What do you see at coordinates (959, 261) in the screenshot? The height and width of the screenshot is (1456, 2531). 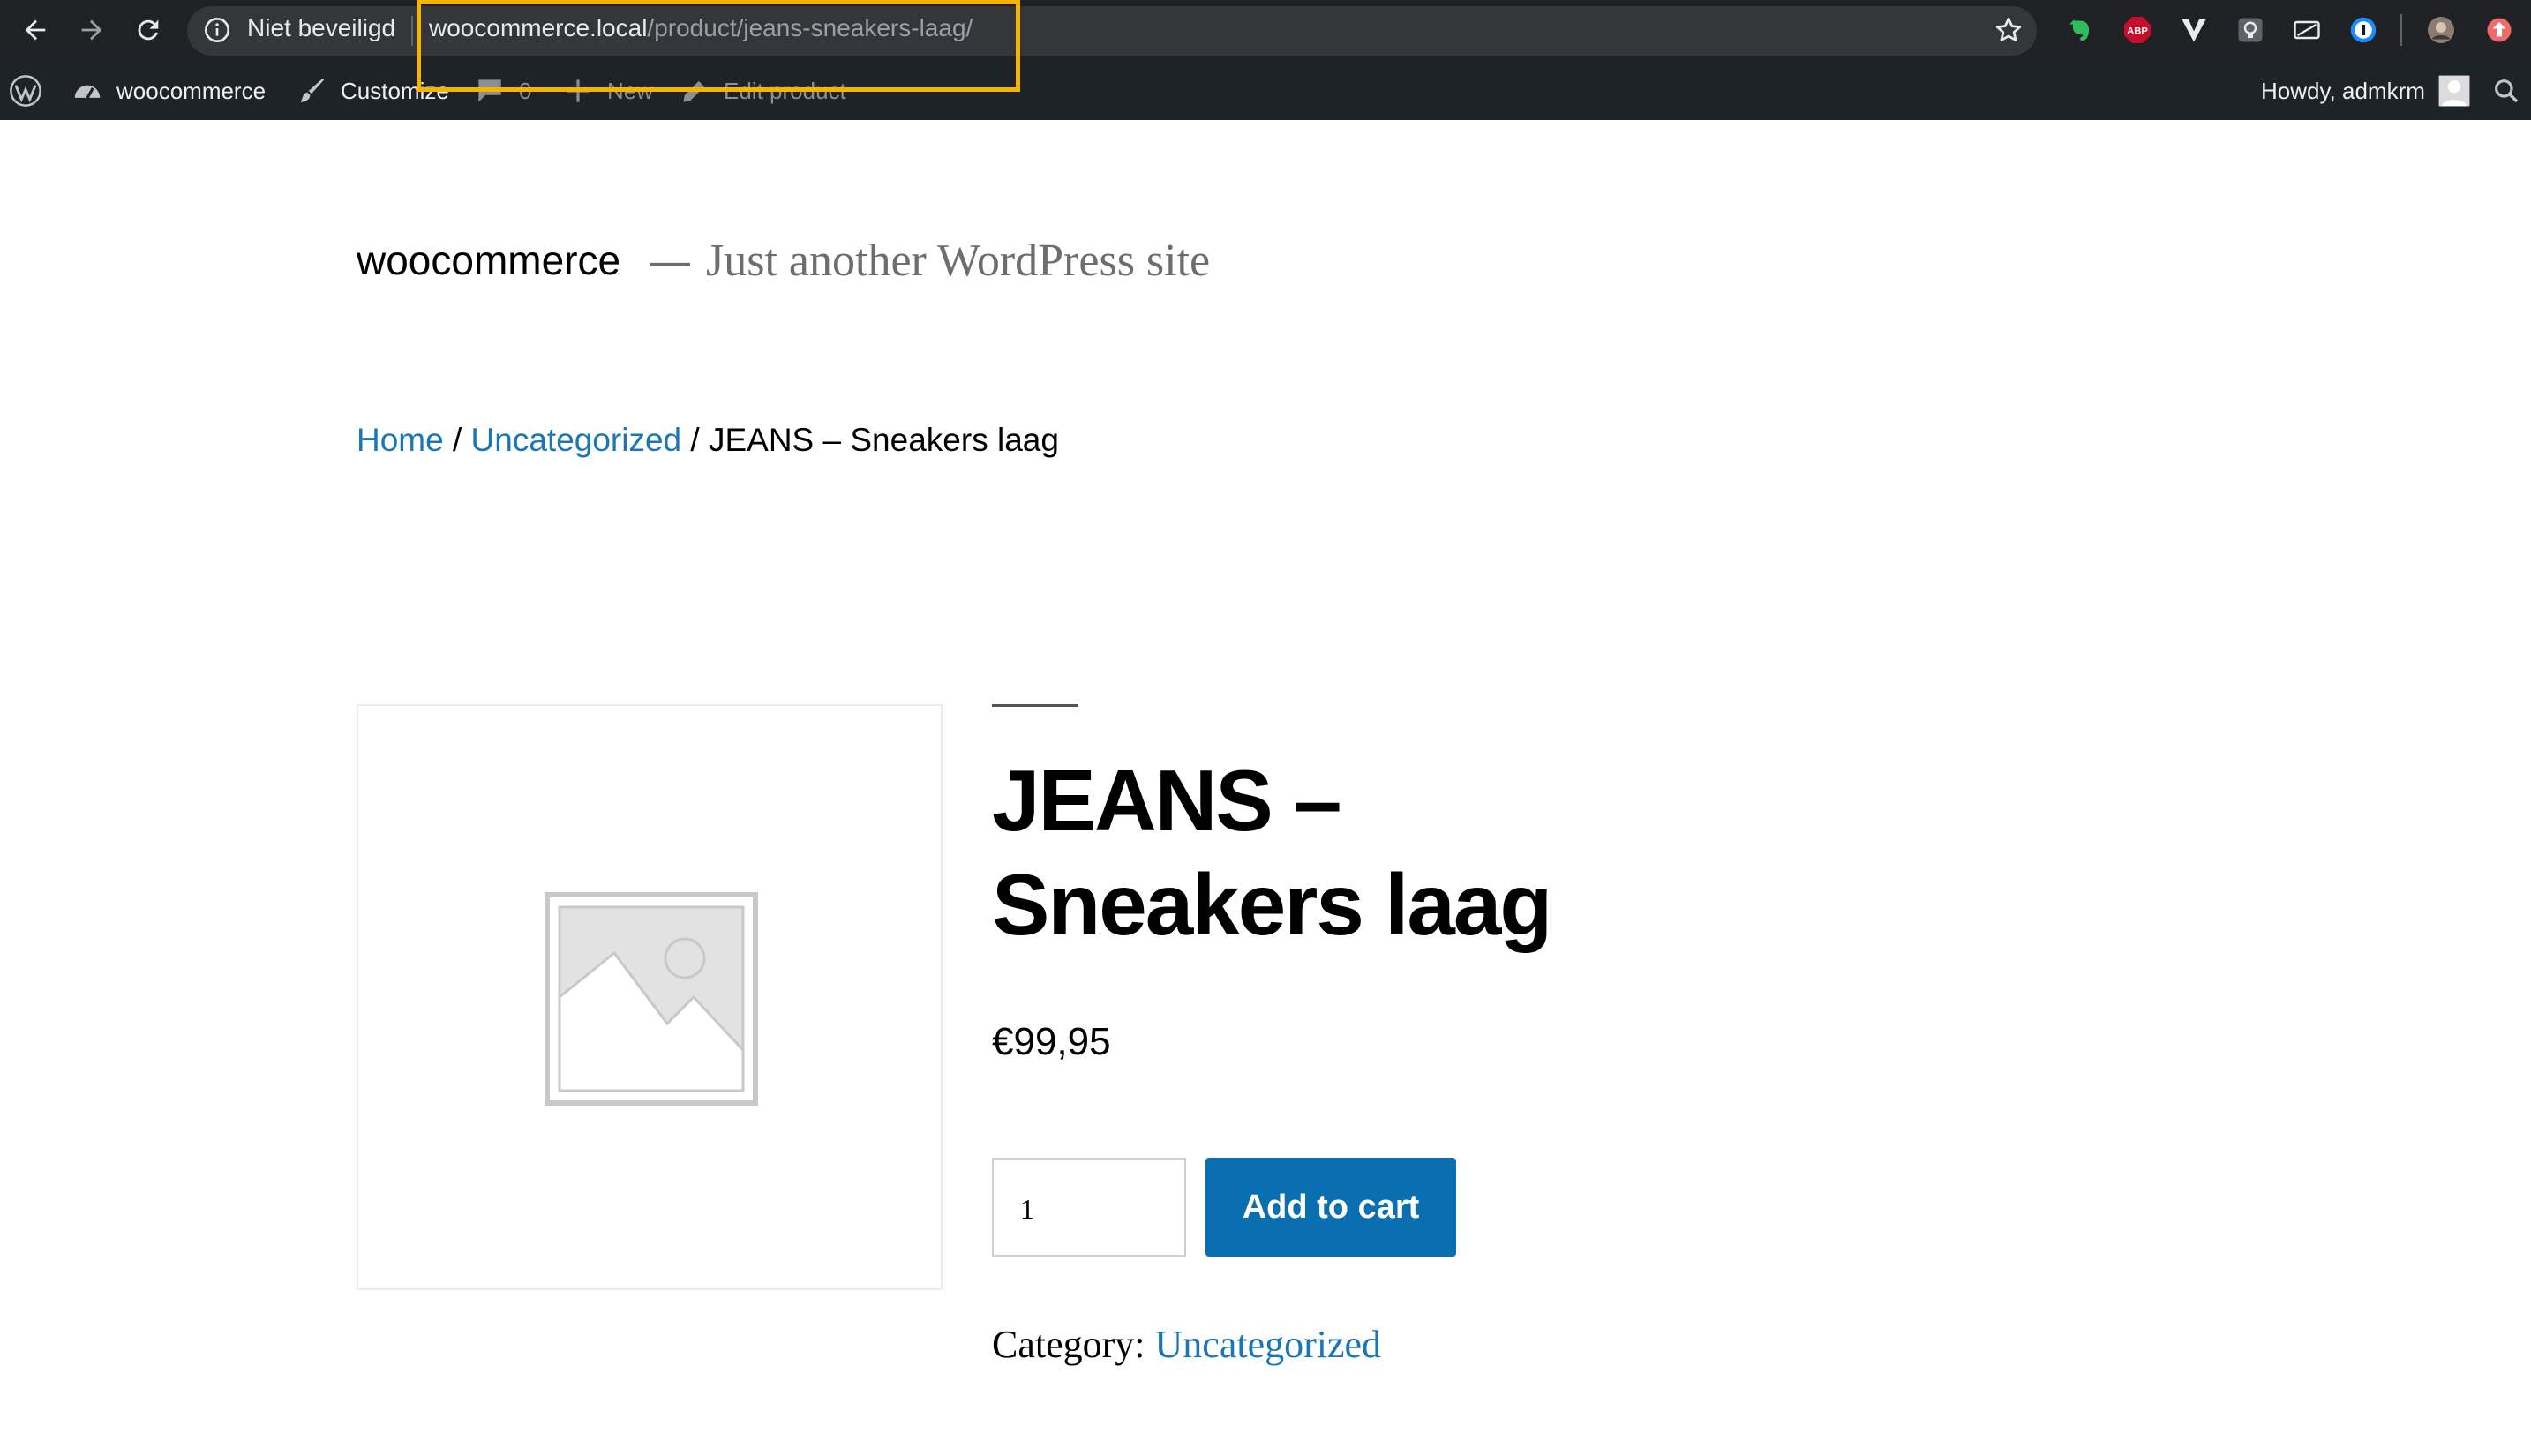 I see `site-tagline: Just another WordPress site` at bounding box center [959, 261].